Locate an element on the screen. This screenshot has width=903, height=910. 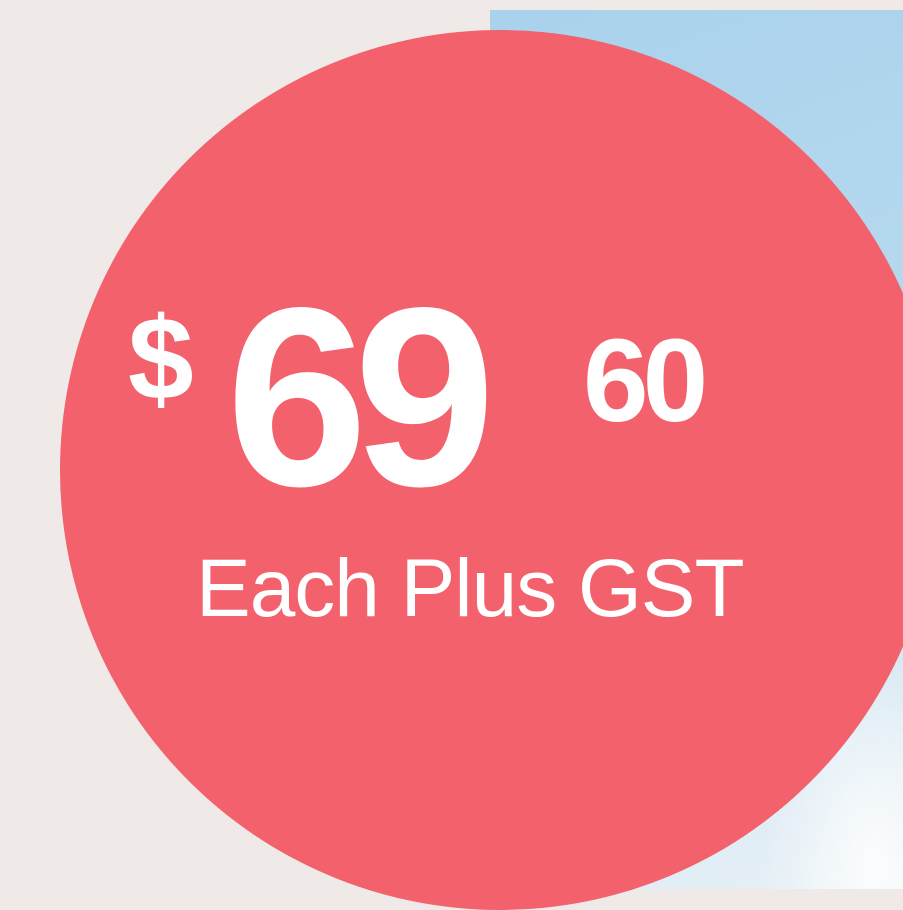
price-dollars: 69 is located at coordinates (361, 397).